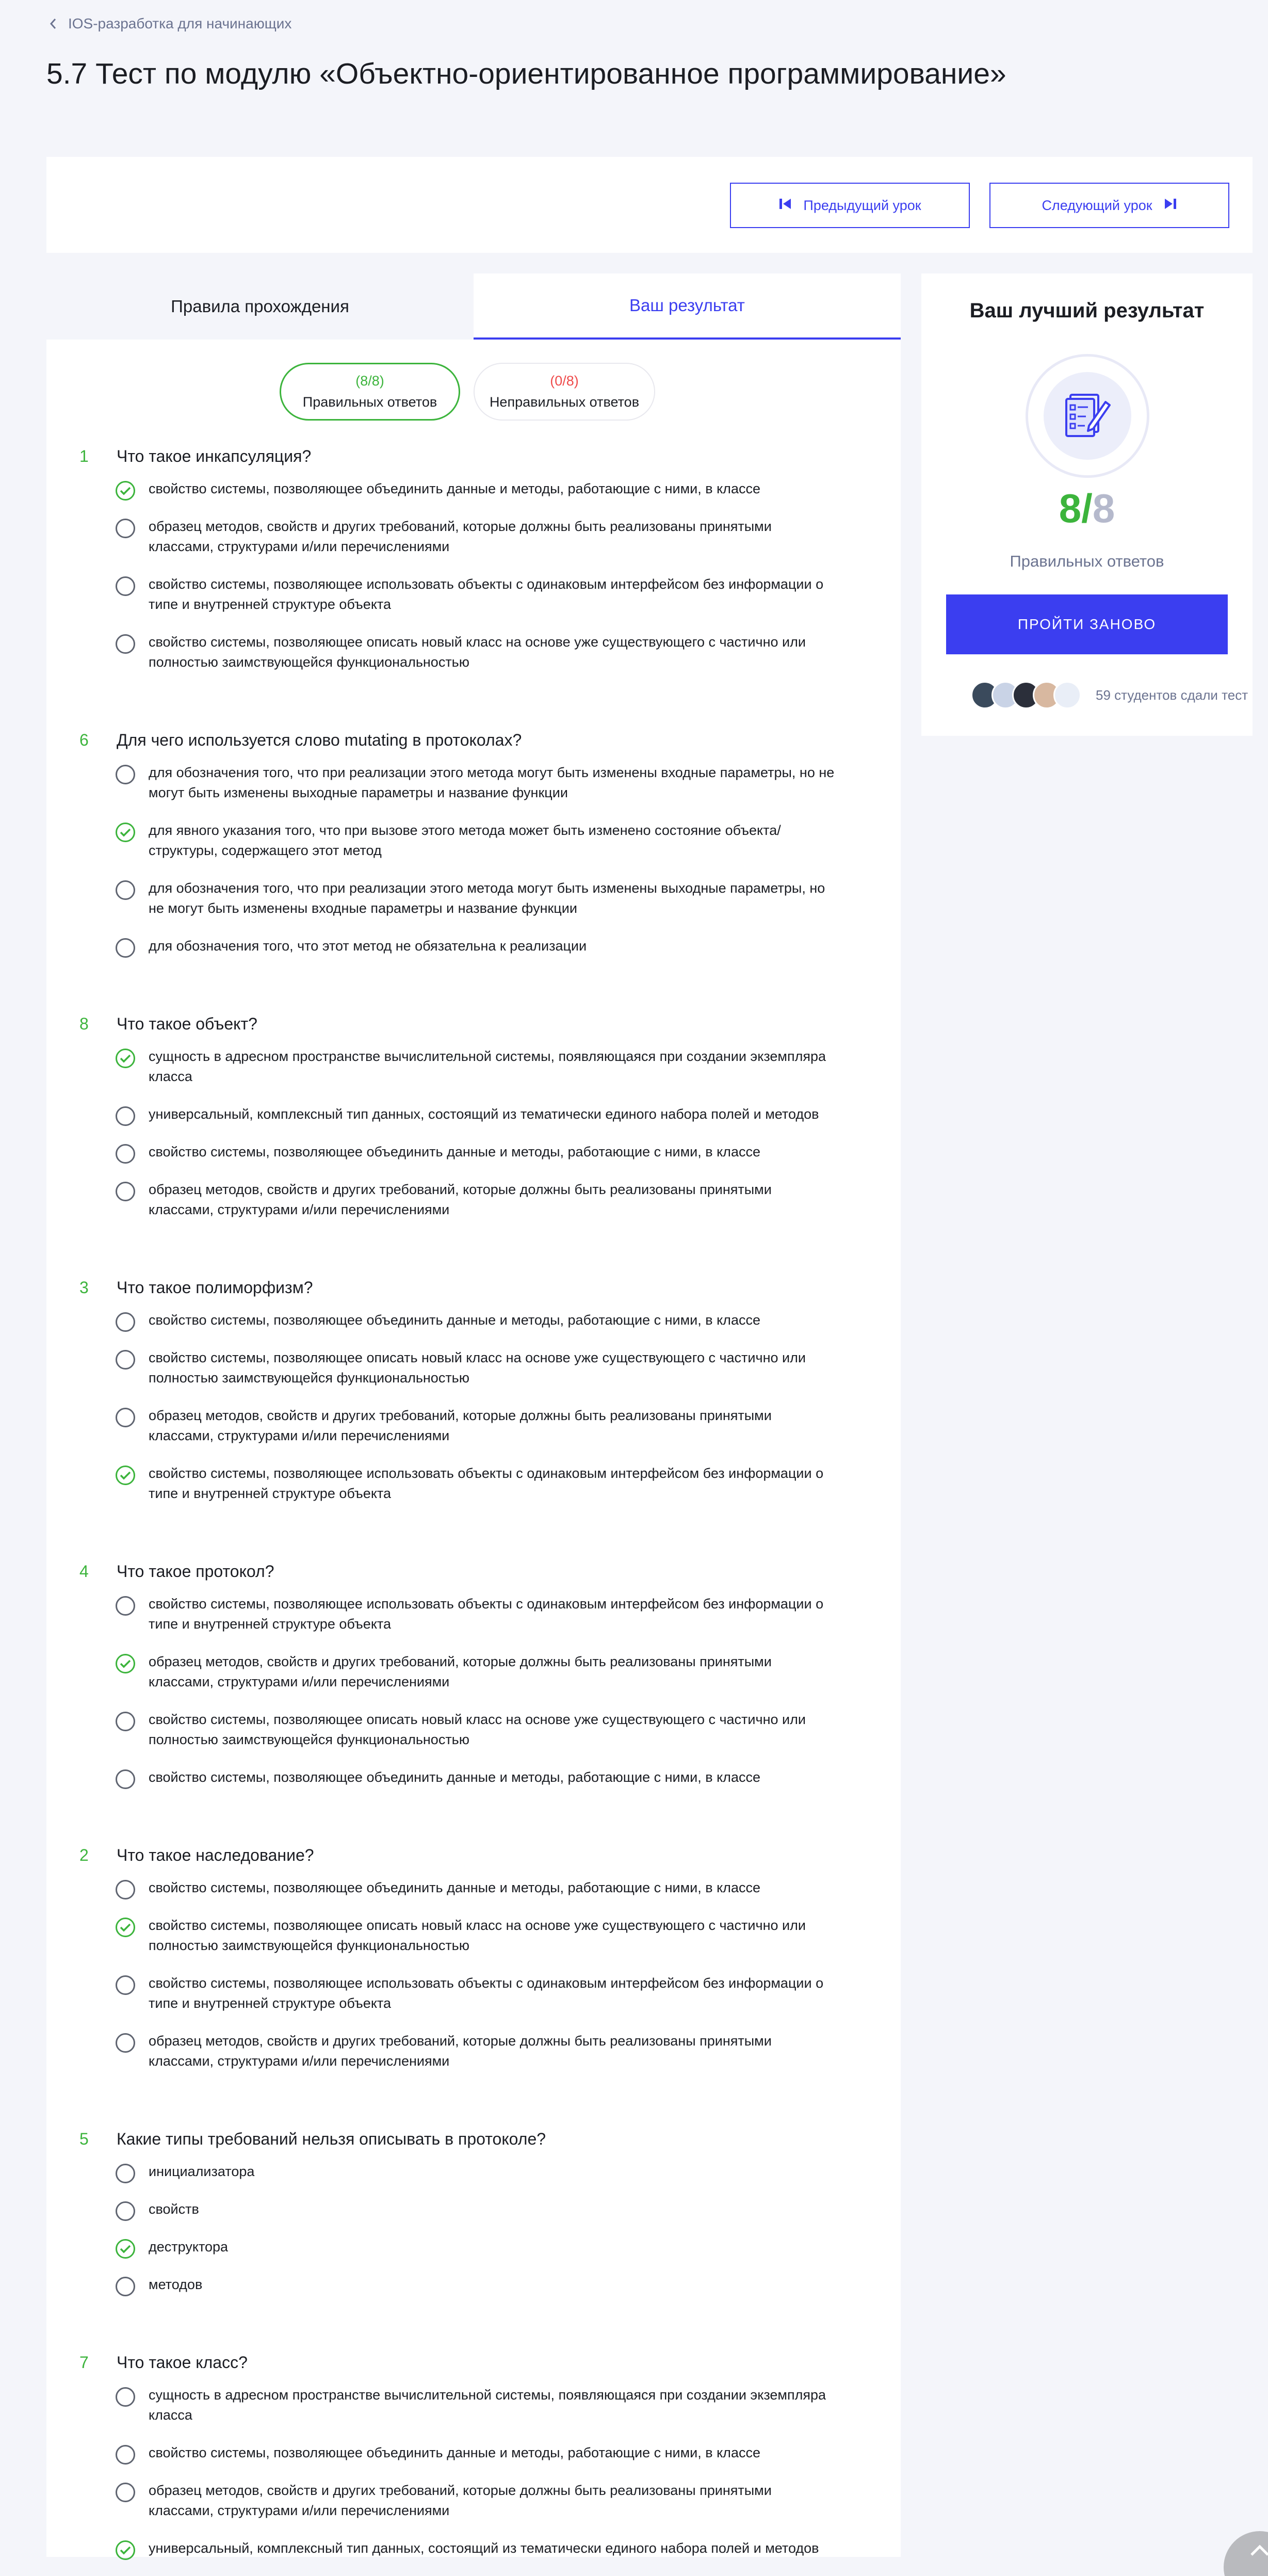  Describe the element at coordinates (1246, 2554) in the screenshot. I see `scroll-to-top-button` at that location.